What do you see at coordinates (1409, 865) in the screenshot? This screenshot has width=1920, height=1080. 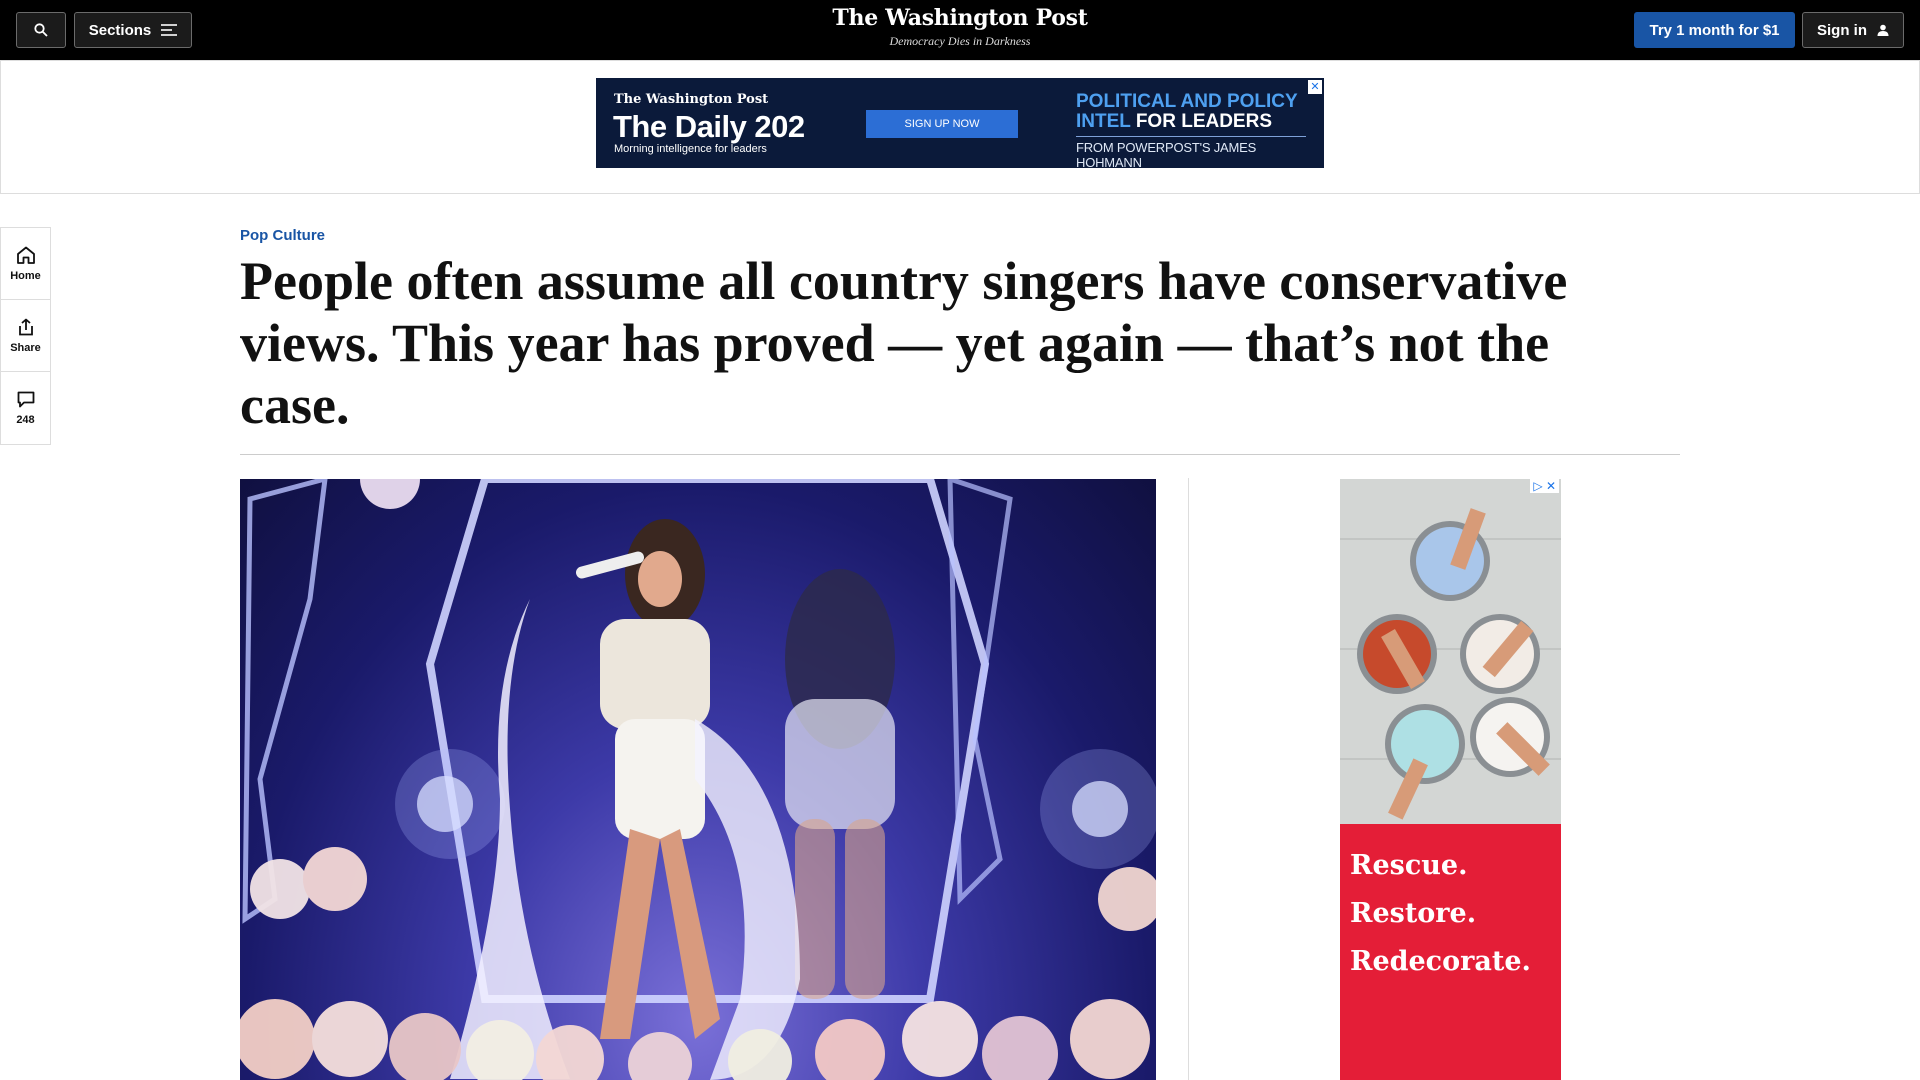 I see `ad-line-rescue: Rescue.` at bounding box center [1409, 865].